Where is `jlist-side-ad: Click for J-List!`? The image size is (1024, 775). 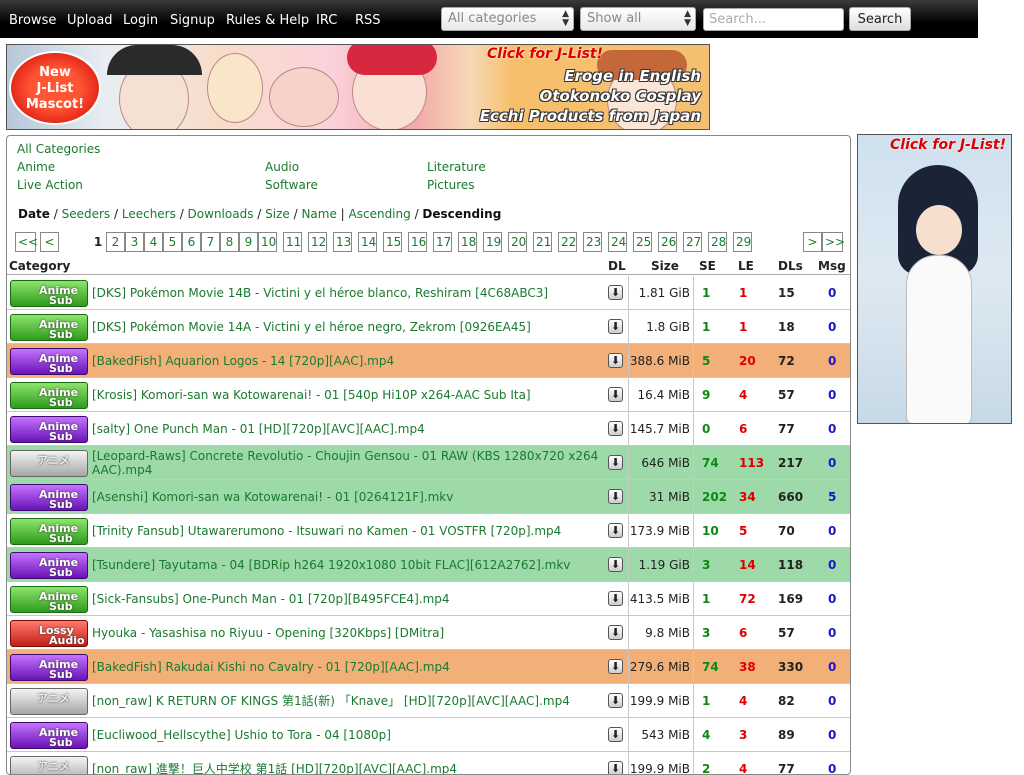
jlist-side-ad: Click for J-List! is located at coordinates (934, 279).